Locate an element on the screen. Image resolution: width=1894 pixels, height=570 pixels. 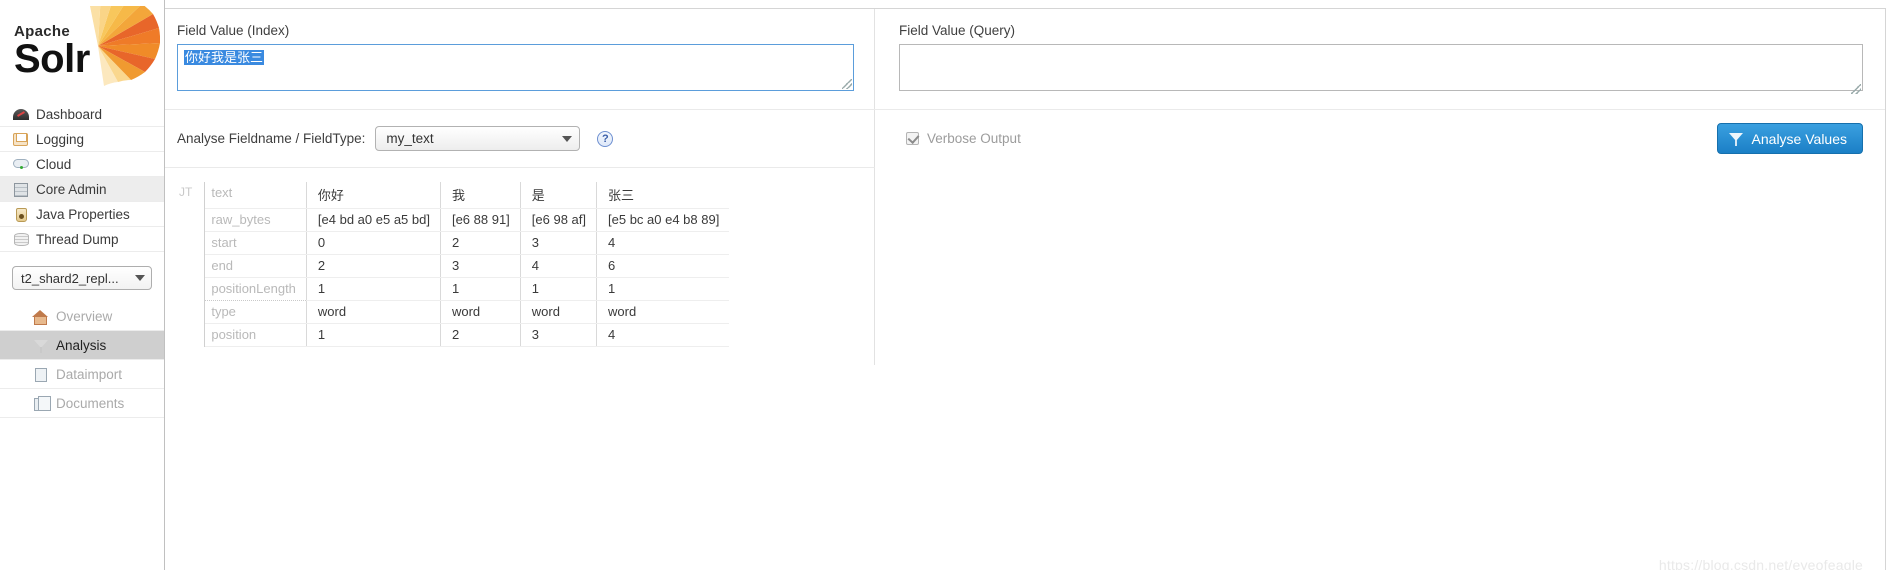
index-textarea: 你好我是张三 is located at coordinates (515, 67).